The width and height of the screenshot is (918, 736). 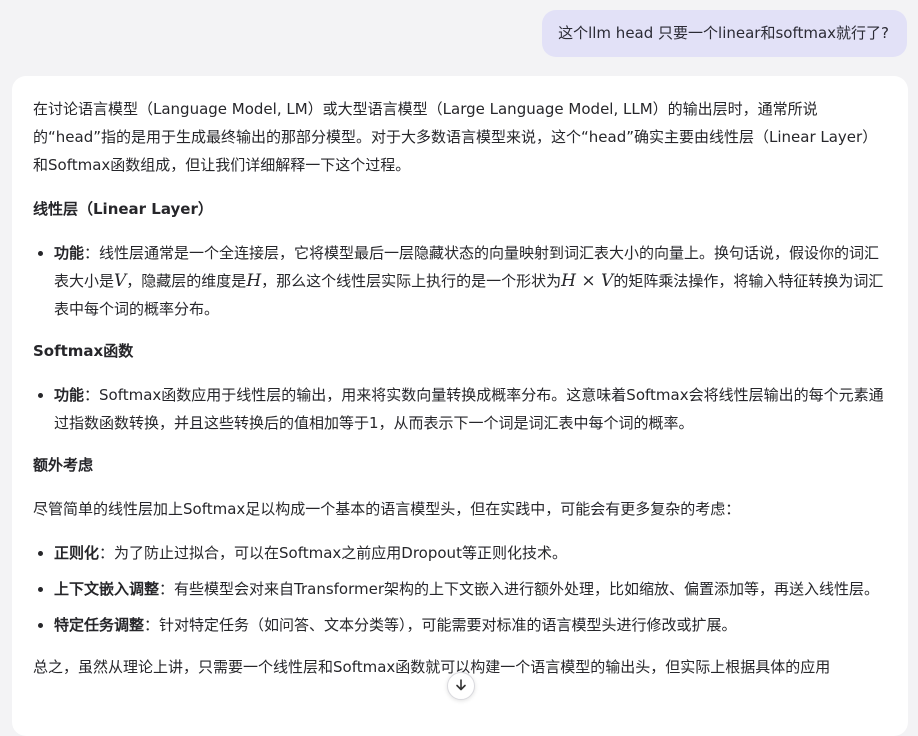 I want to click on user-message-text: 这个llm head 只要一个linear和softmax就行了?, so click(x=723, y=33).